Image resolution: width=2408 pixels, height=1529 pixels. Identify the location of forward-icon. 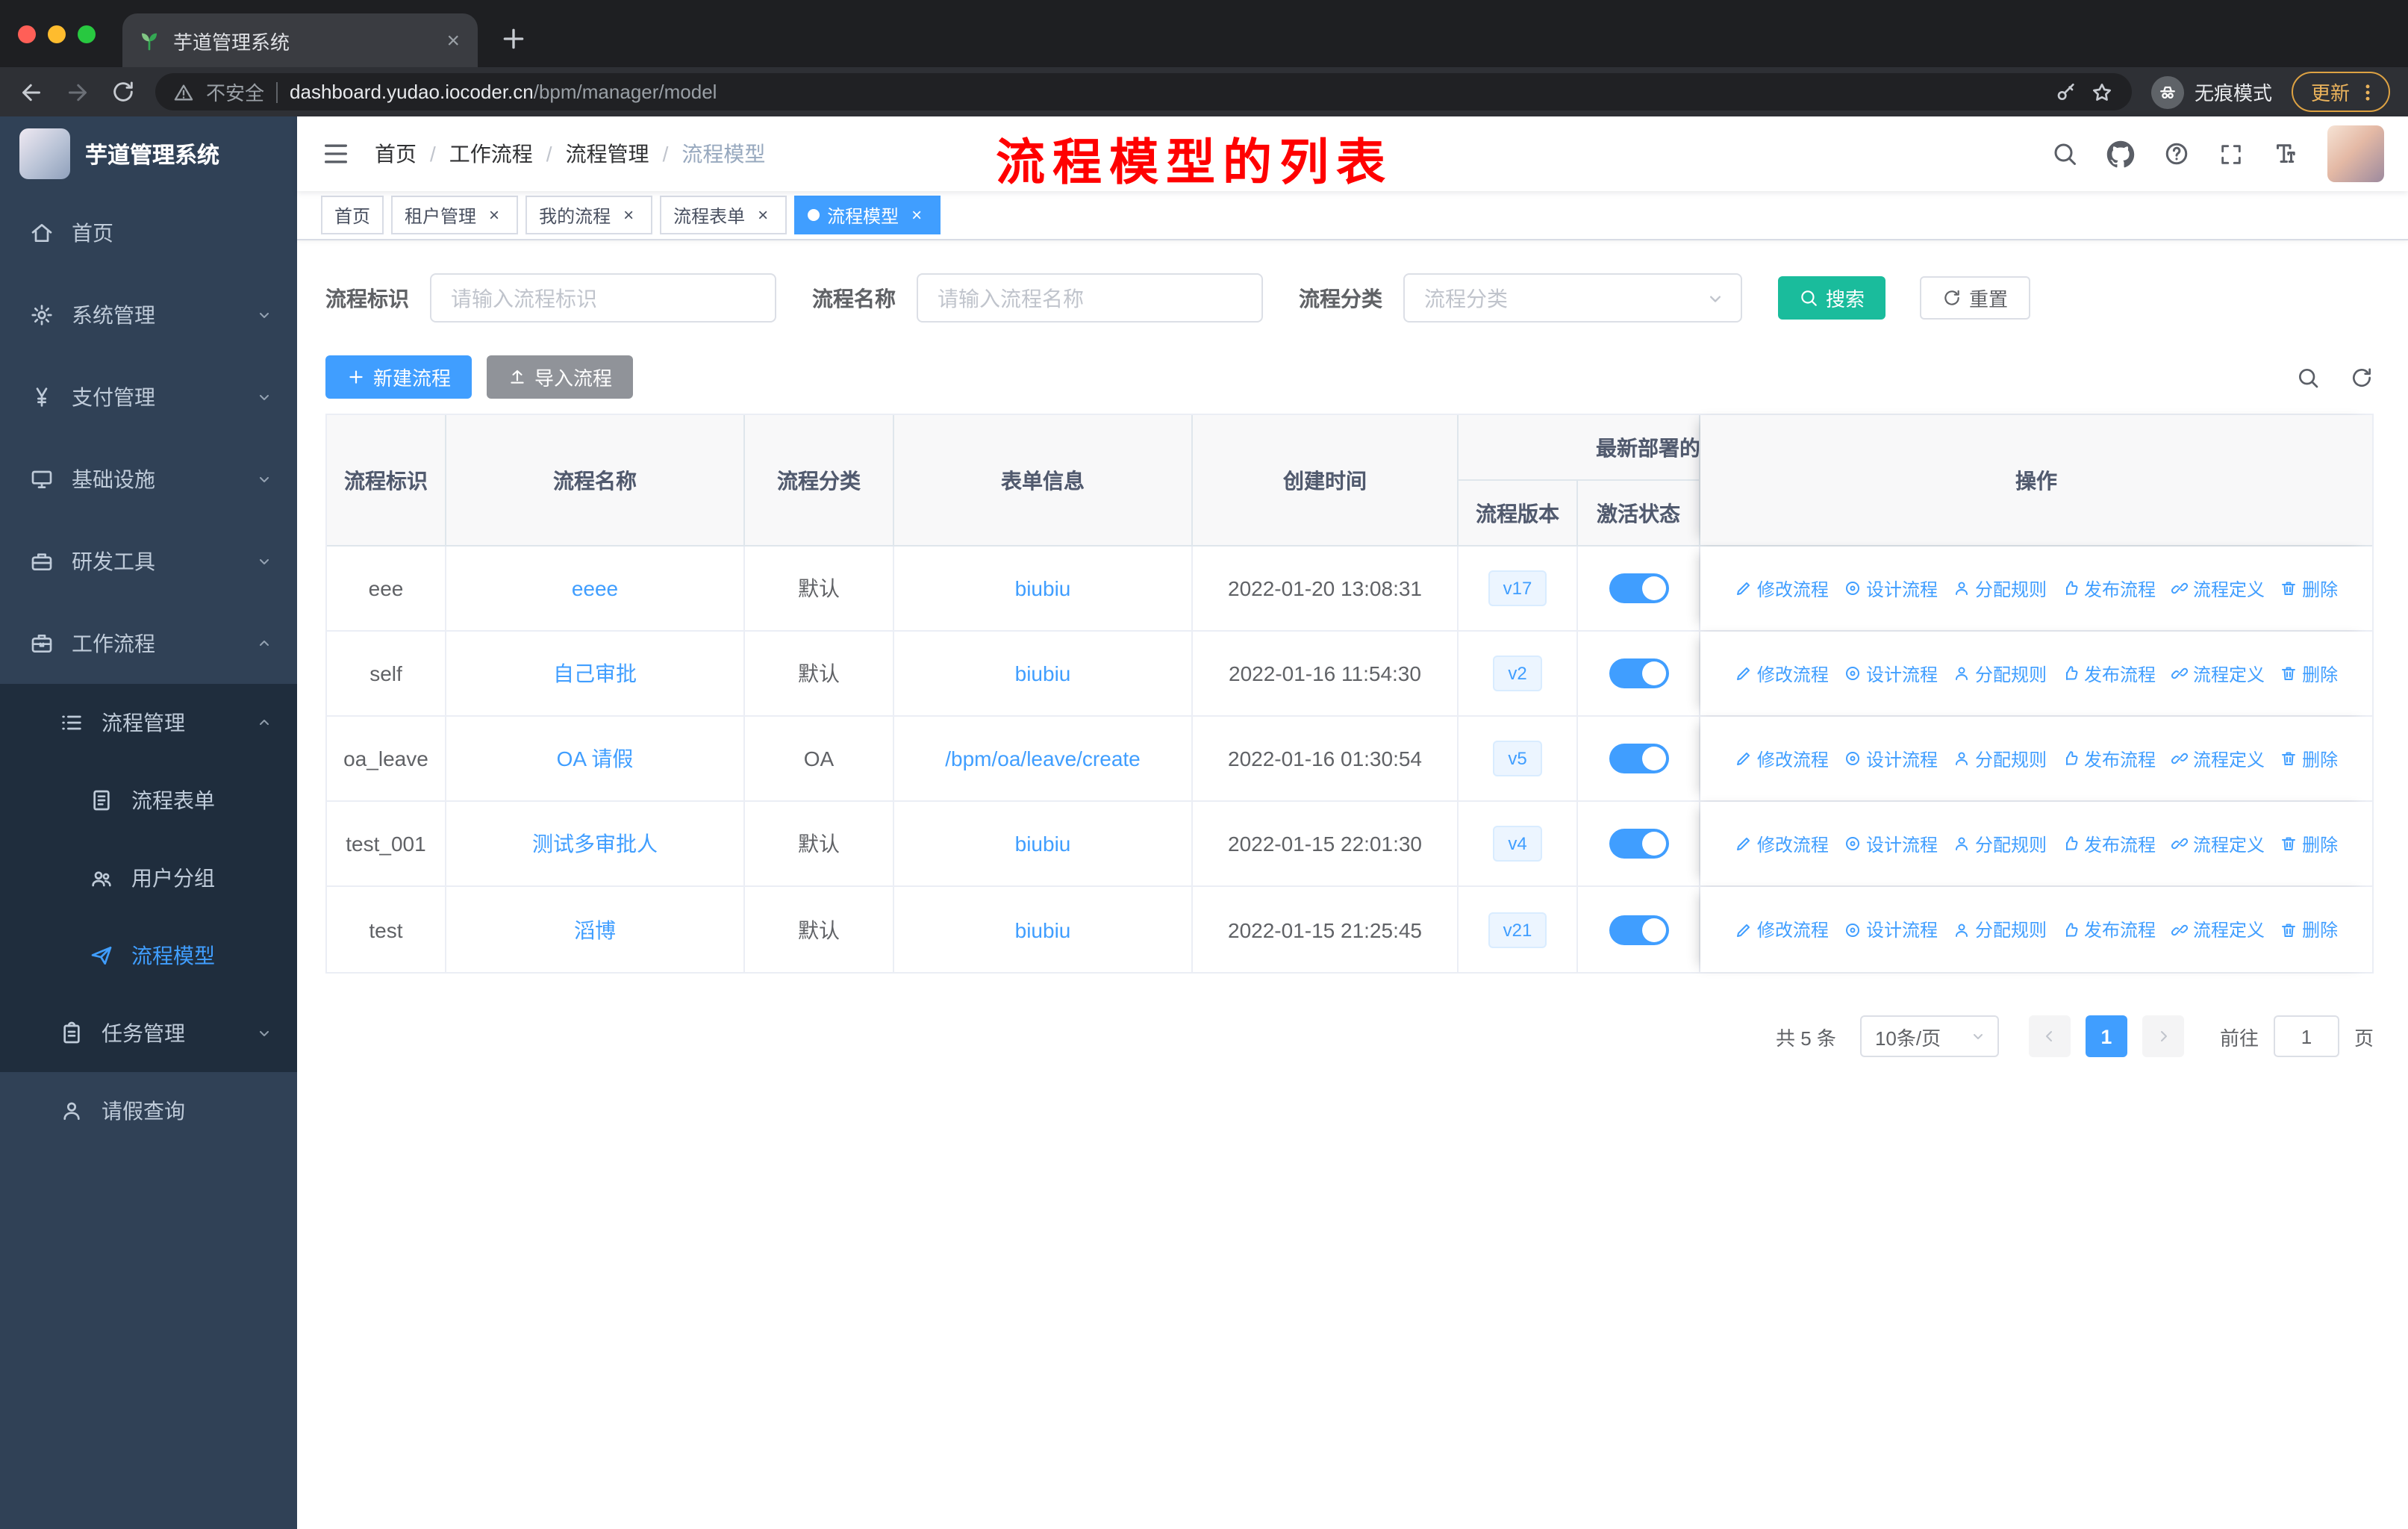
(77, 91).